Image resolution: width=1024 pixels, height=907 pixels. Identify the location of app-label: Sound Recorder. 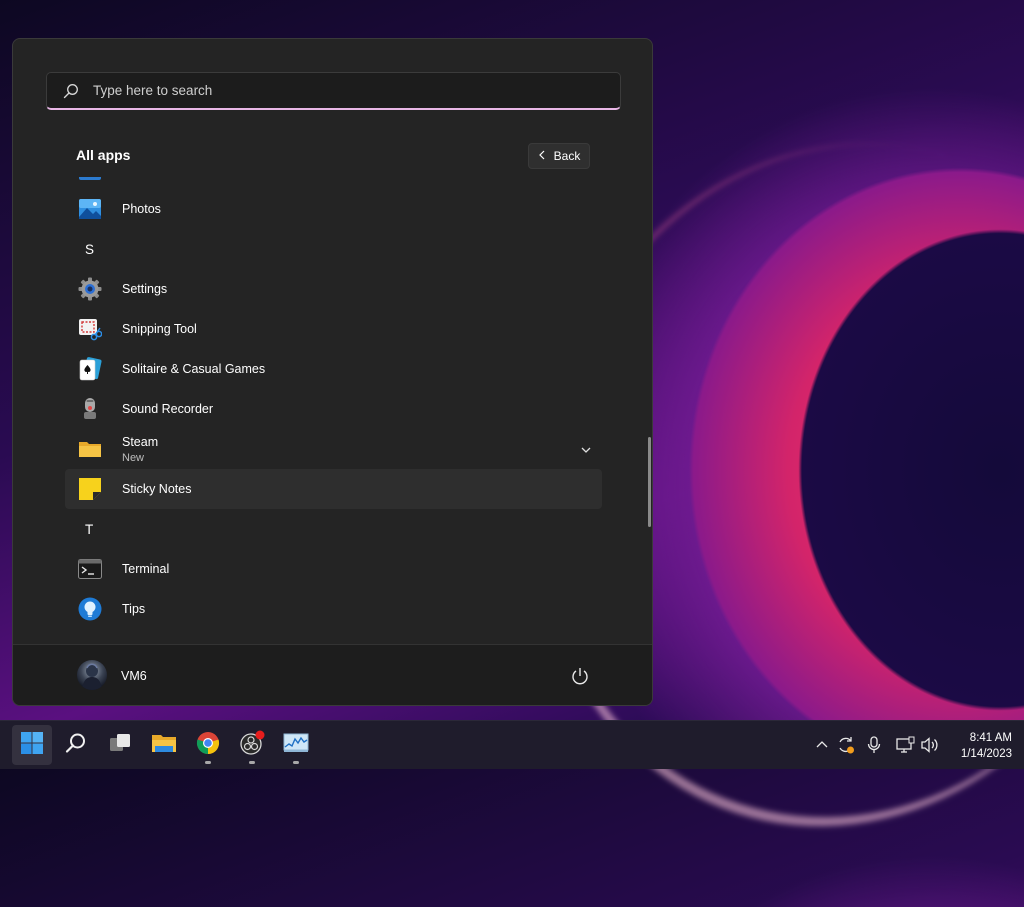
(168, 409).